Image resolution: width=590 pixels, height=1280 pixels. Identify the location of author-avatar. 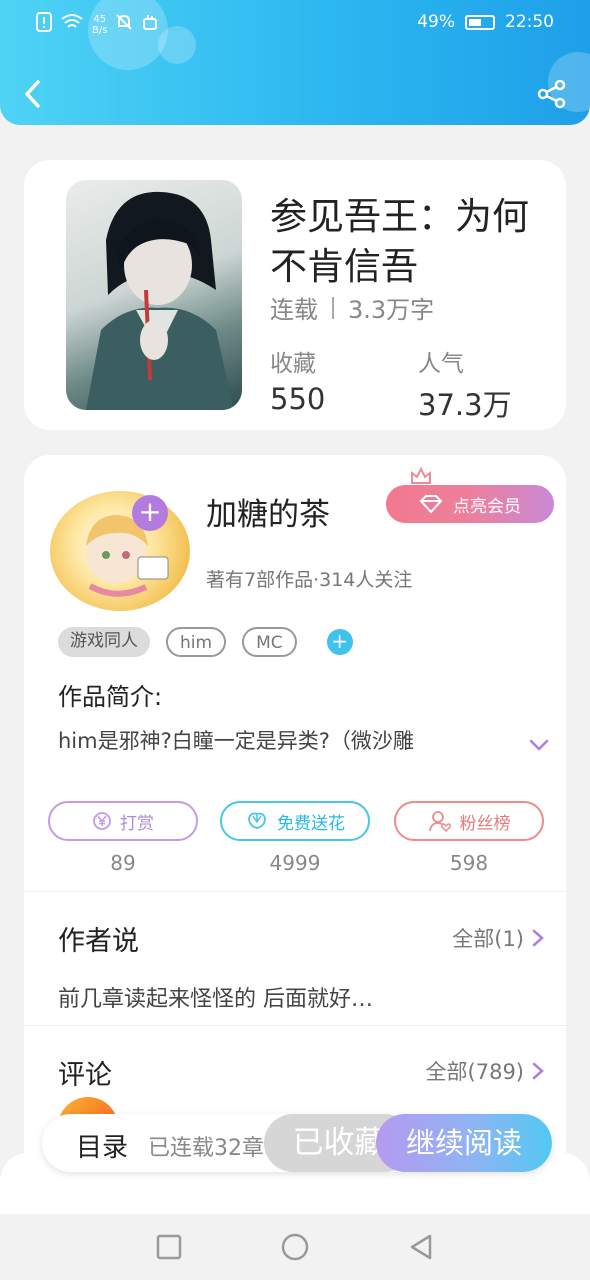
(120, 551).